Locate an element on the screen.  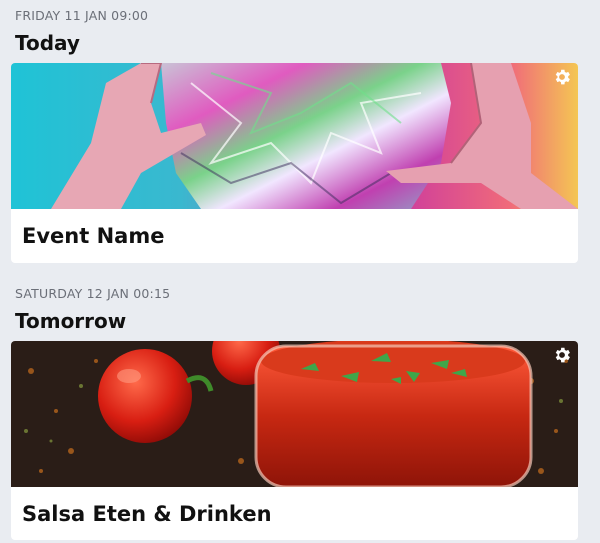
event-date-time: SATURDAY 12 JAN 00:15 is located at coordinates (93, 293).